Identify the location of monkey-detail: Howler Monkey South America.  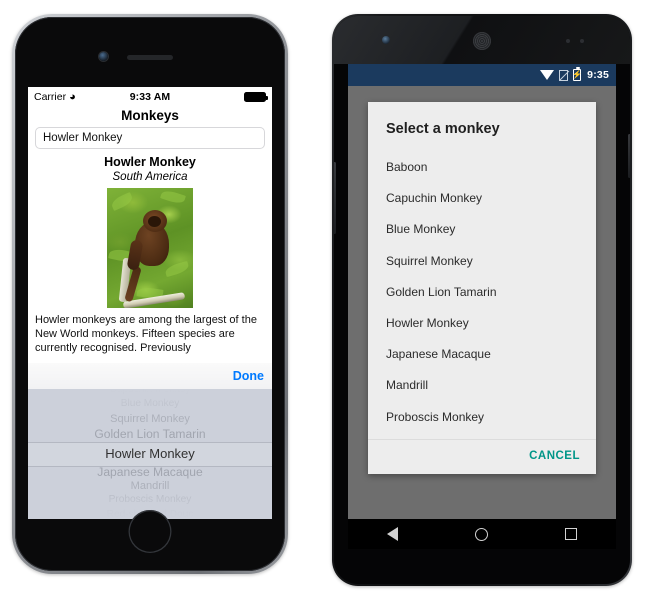
(150, 228).